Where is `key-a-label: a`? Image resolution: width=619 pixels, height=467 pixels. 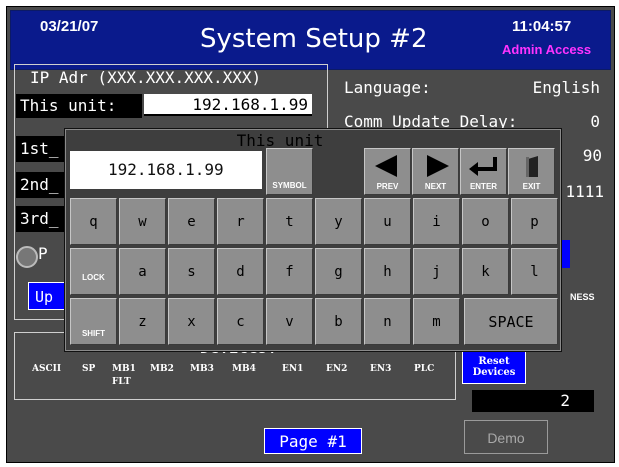
key-a-label: a is located at coordinates (142, 272).